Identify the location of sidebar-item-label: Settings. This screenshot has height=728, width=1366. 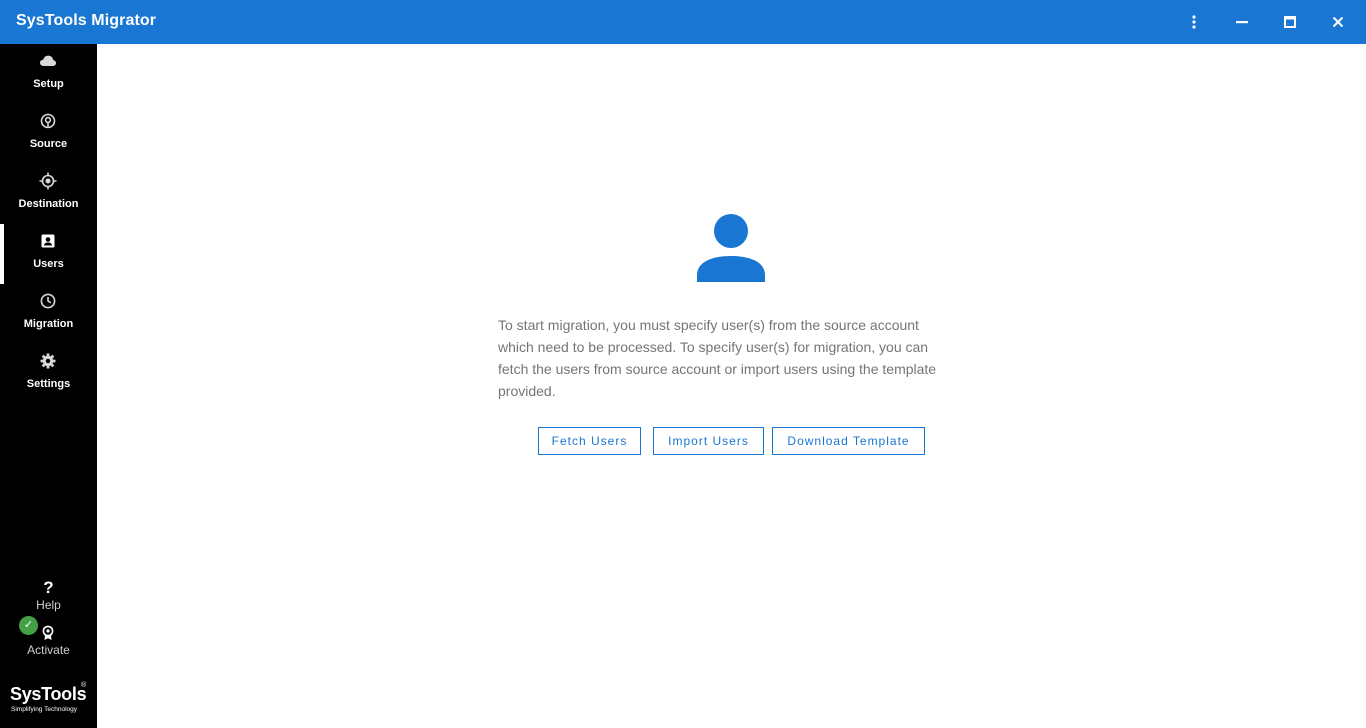
(48, 384).